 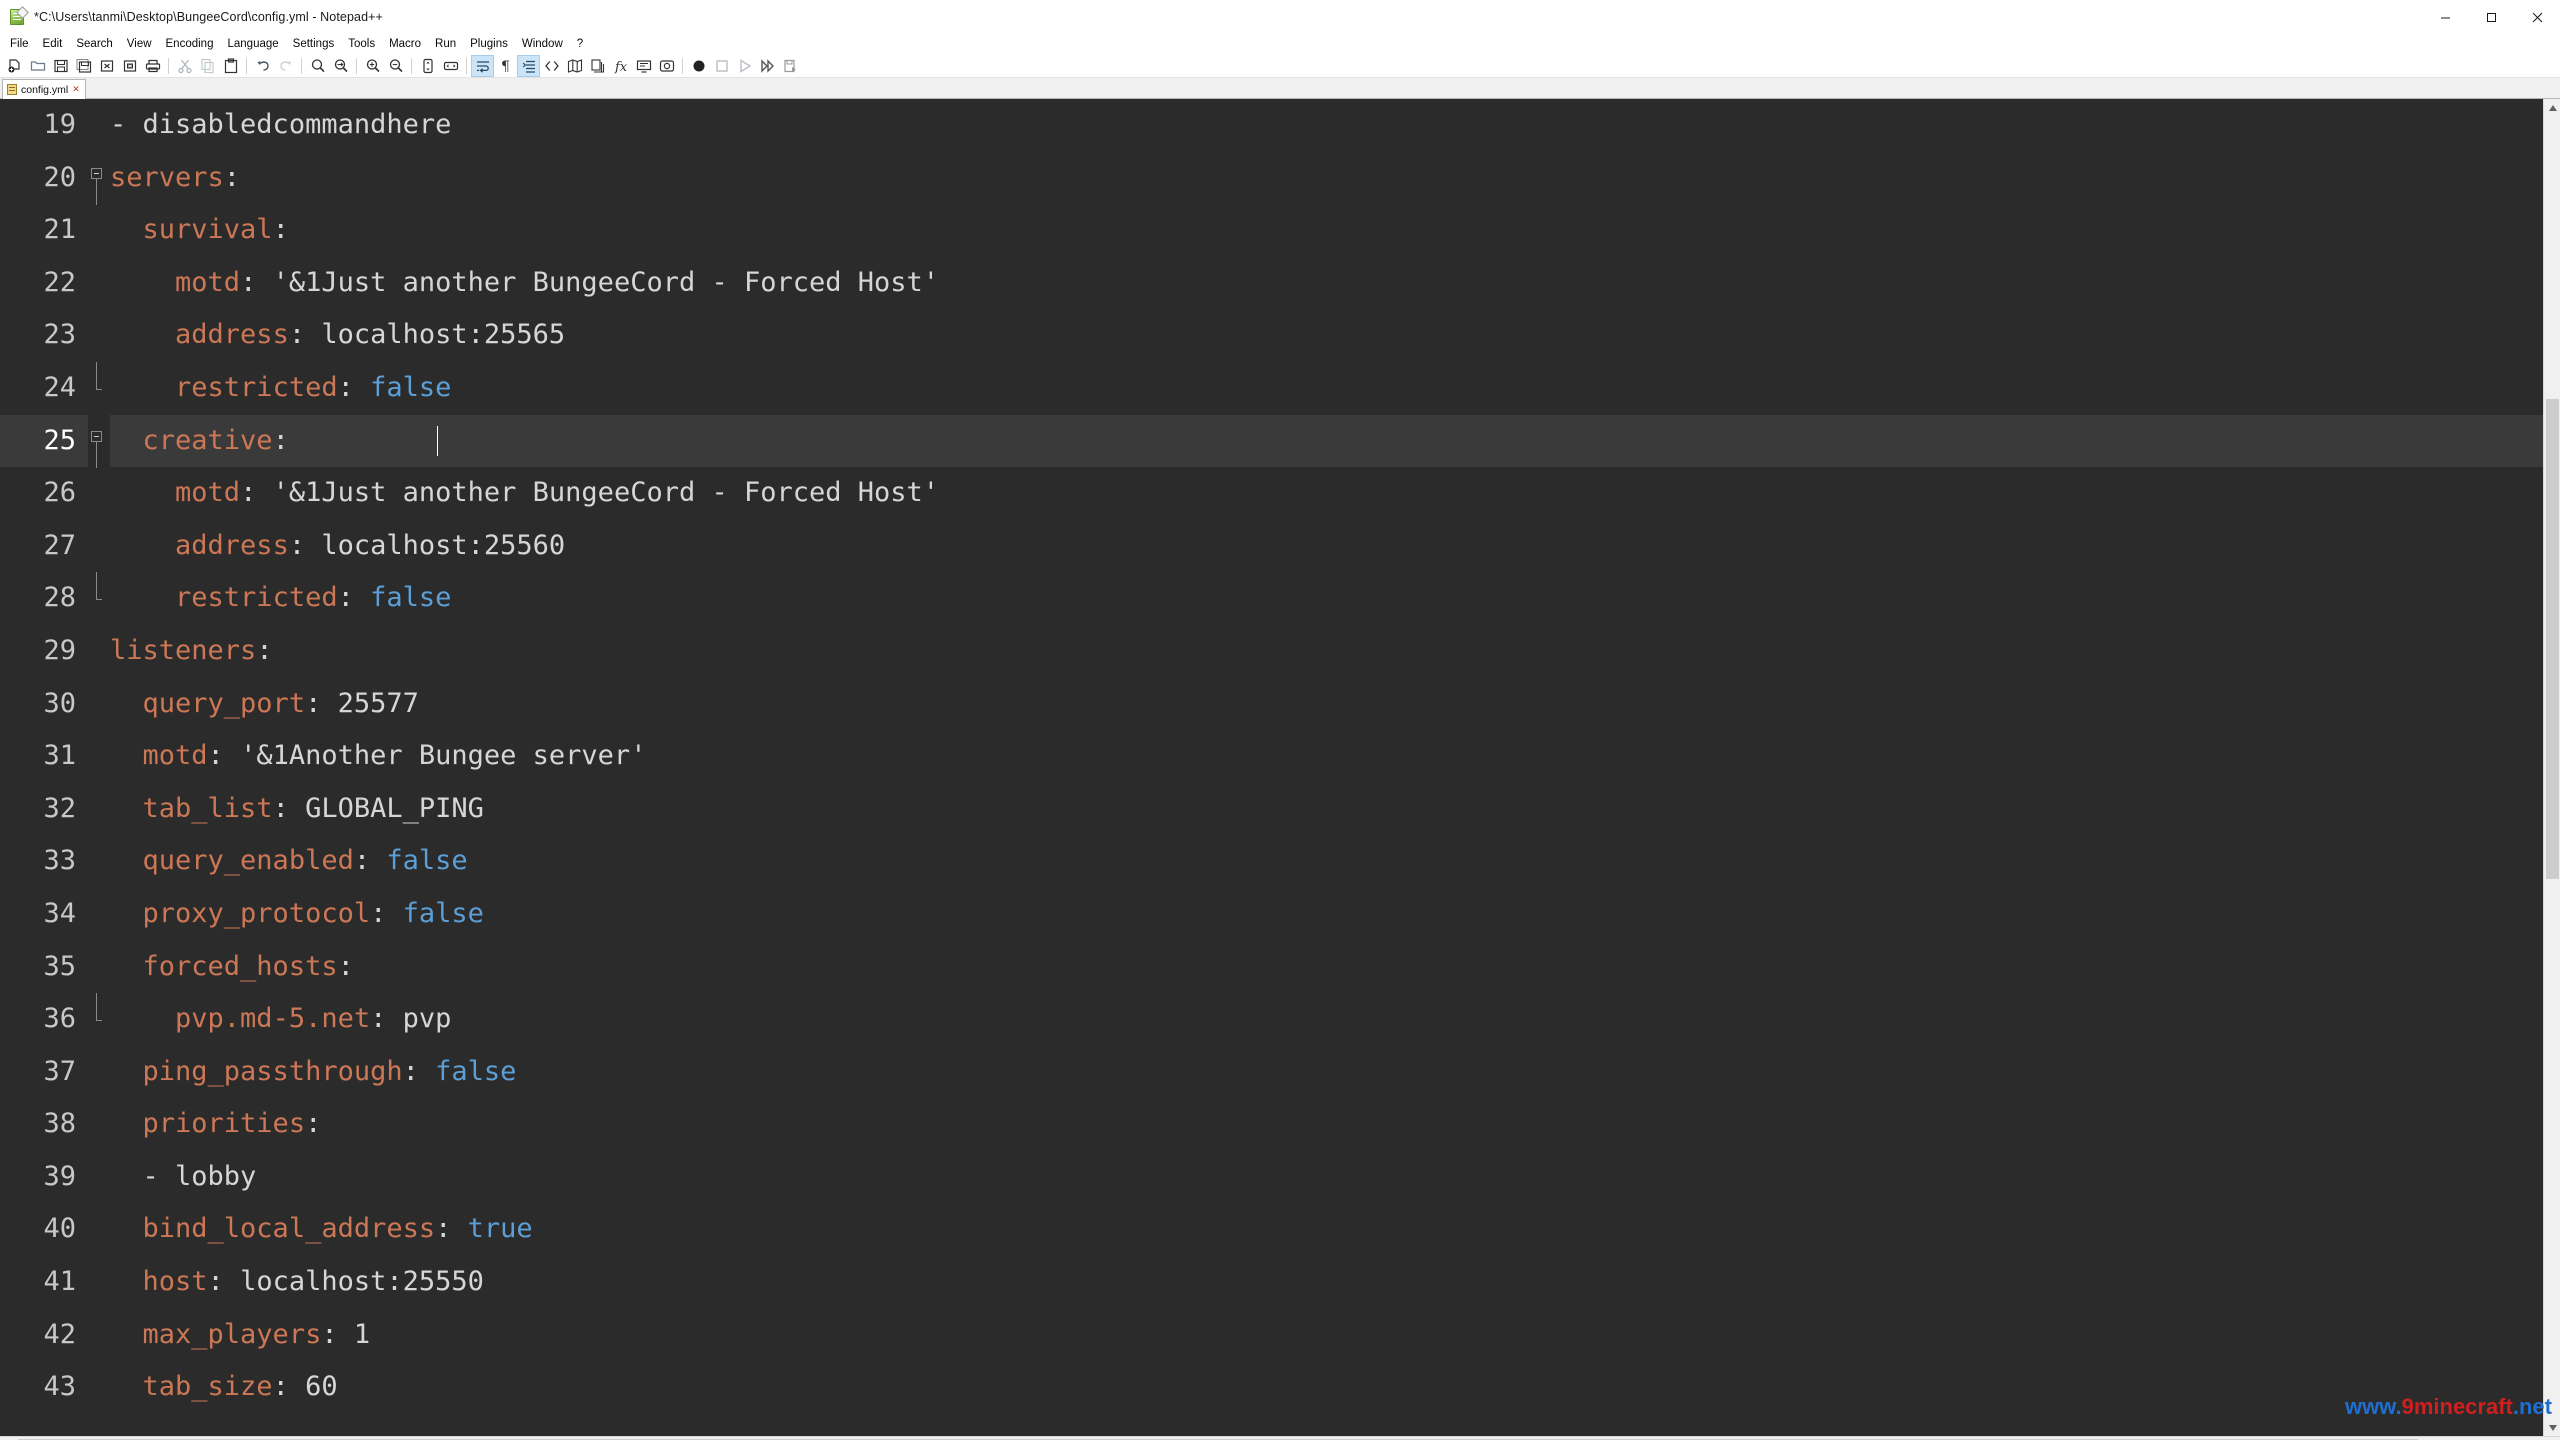 I want to click on code-text: creative:, so click(x=1335, y=441).